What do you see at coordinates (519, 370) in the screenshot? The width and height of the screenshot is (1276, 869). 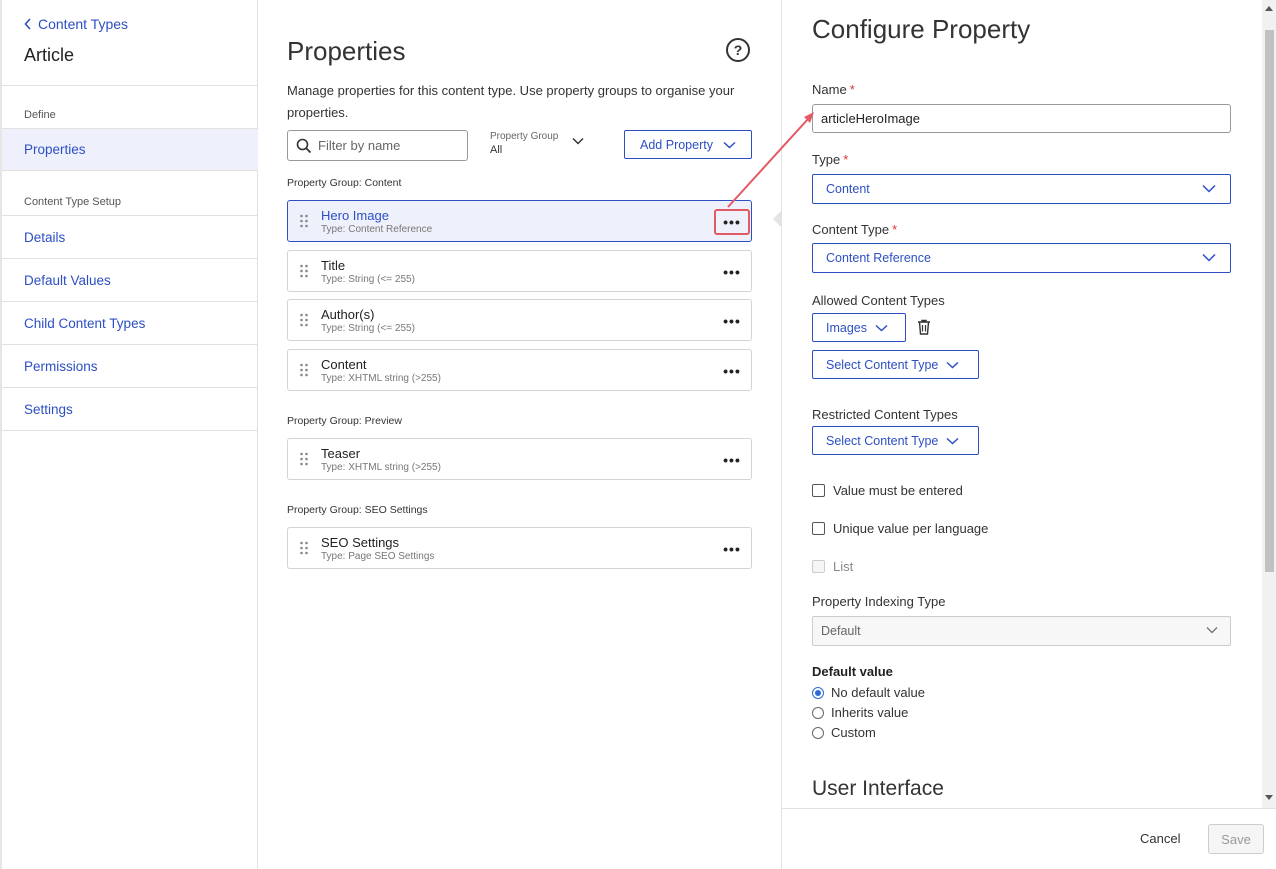 I see `property-item-content: Content Type: XHTML string (>255) •••` at bounding box center [519, 370].